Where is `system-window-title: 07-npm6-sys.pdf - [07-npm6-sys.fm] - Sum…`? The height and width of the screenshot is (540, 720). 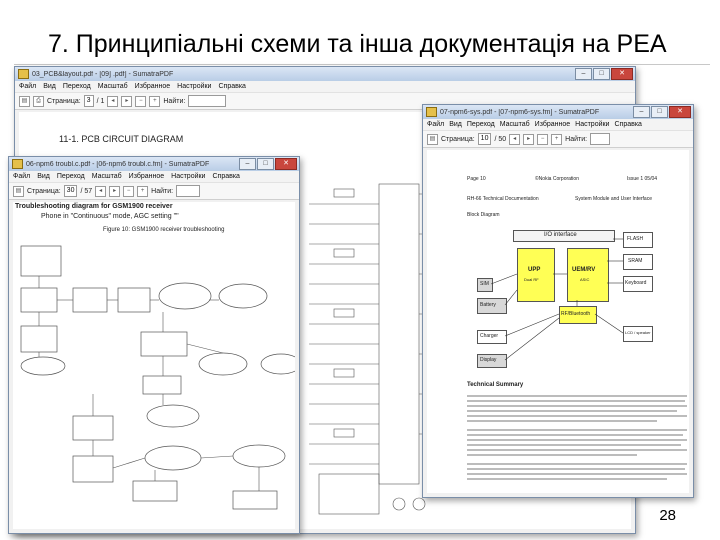 system-window-title: 07-npm6-sys.pdf - [07-npm6-sys.fm] - Sum… is located at coordinates (520, 112).